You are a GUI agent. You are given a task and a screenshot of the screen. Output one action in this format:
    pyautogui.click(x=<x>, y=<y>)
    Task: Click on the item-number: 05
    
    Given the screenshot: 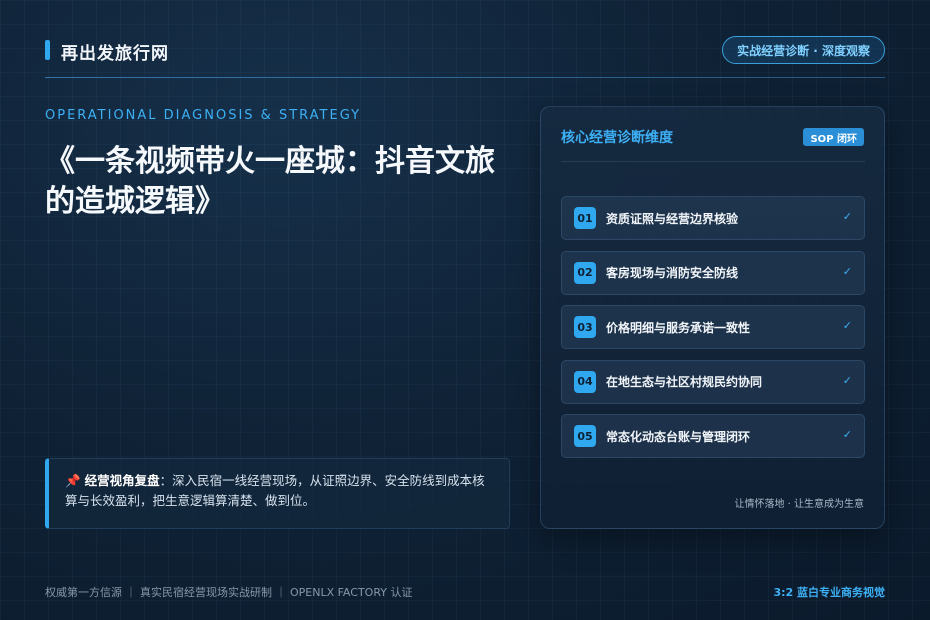 What is the action you would take?
    pyautogui.click(x=585, y=436)
    